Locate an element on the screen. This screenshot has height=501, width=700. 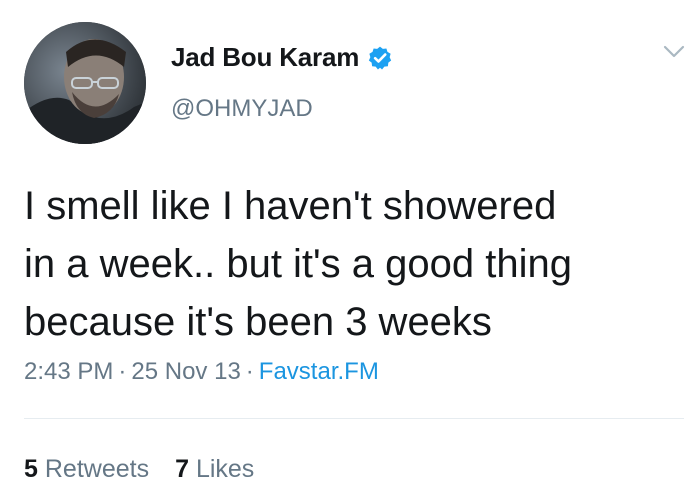
avatar is located at coordinates (85, 83).